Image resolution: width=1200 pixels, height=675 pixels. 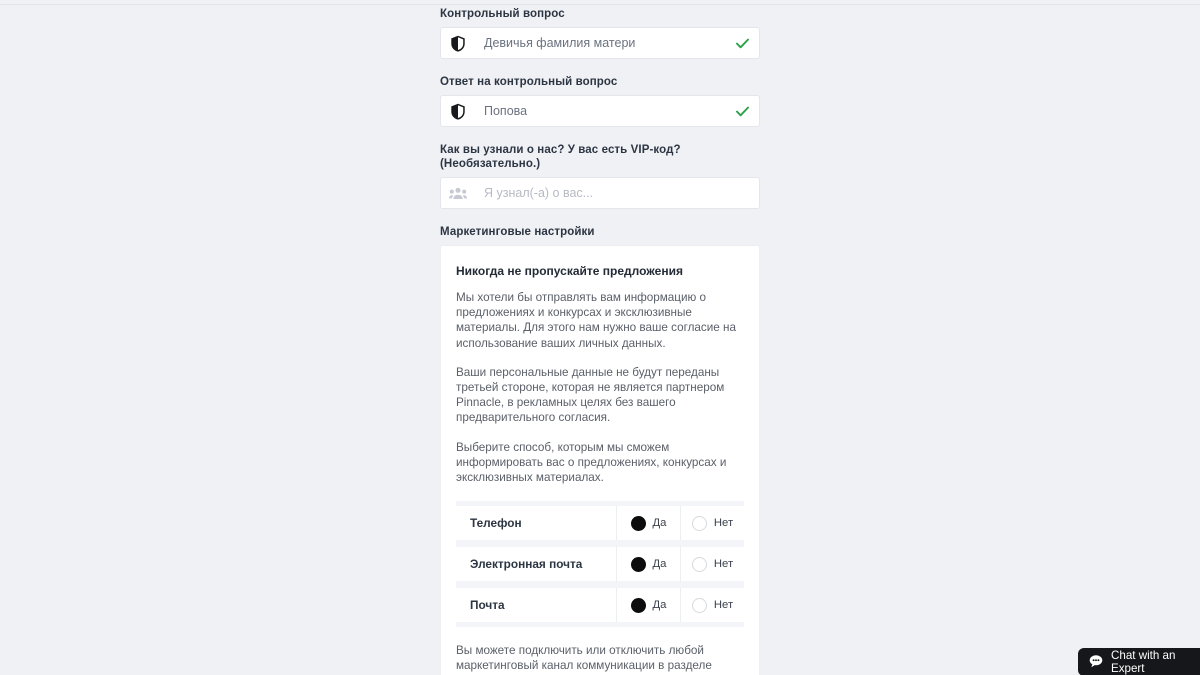 What do you see at coordinates (600, 111) in the screenshot?
I see `security-answer-field: Попова` at bounding box center [600, 111].